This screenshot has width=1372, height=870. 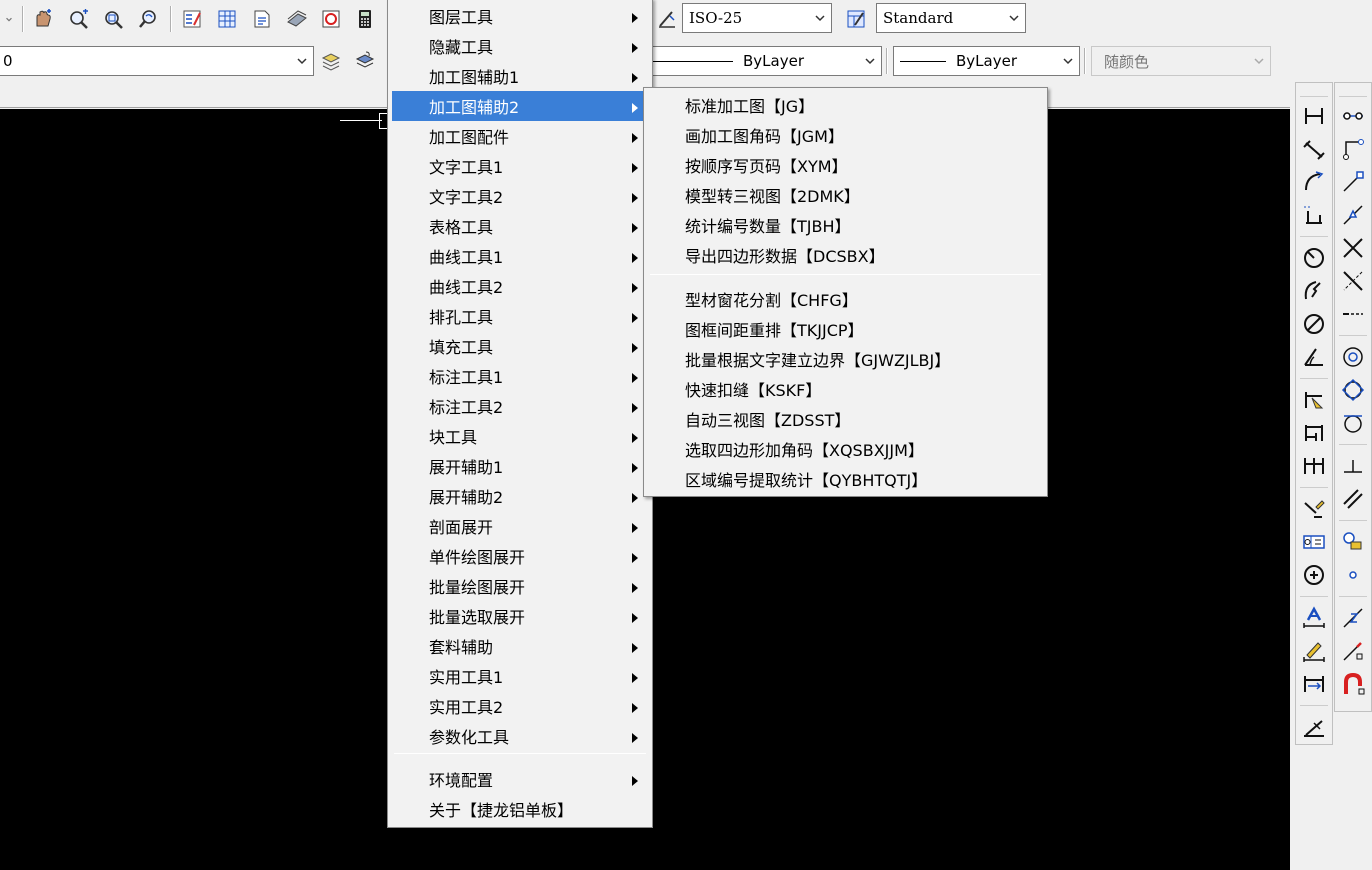 I want to click on menu-item: 标注工具2, so click(x=520, y=406).